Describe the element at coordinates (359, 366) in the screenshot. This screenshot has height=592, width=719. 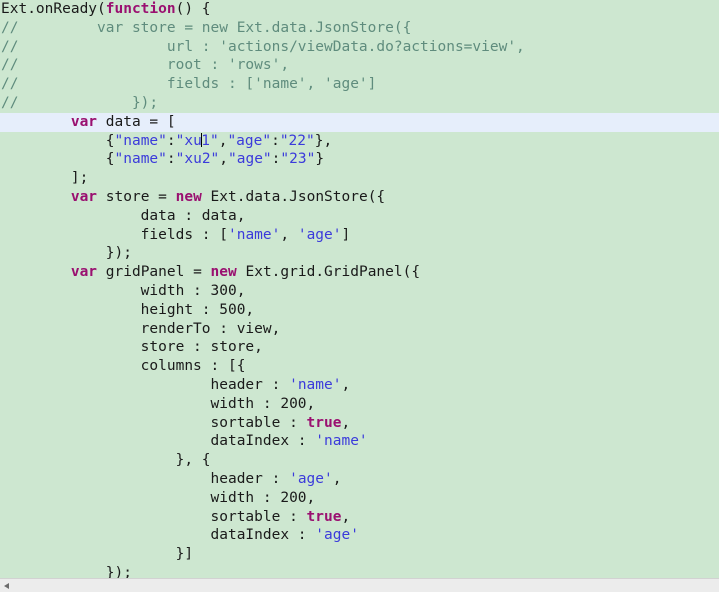
I see `code-line: columns : [{` at that location.